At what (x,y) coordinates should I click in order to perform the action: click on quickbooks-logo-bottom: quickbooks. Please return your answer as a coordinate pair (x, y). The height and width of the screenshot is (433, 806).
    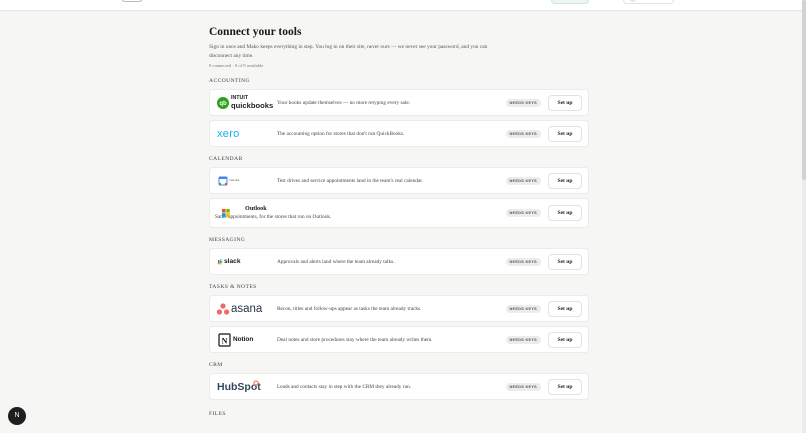
    Looking at the image, I should click on (252, 105).